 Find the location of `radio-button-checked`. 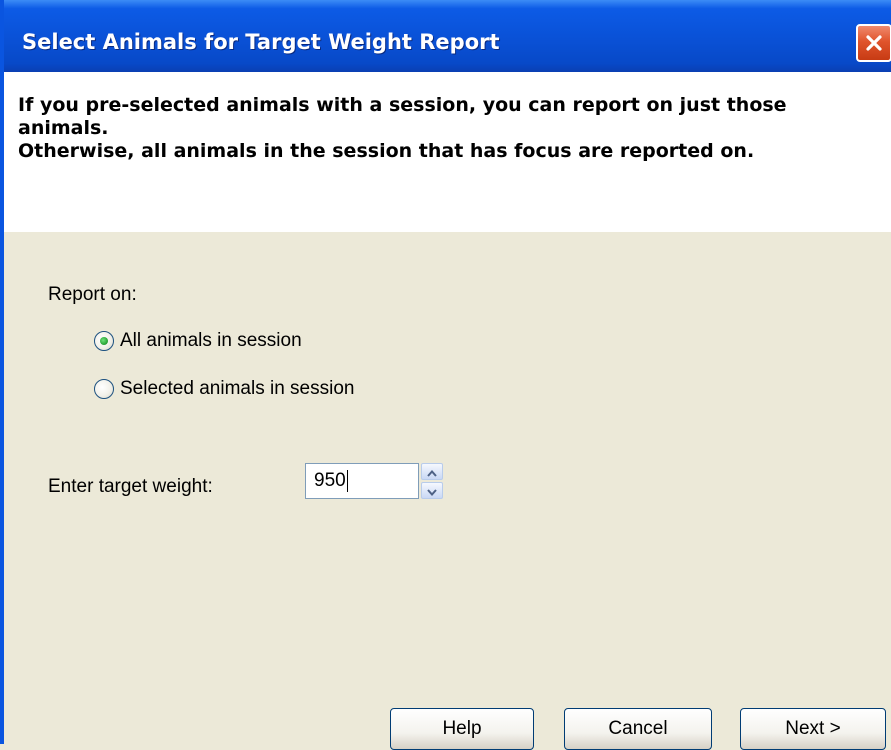

radio-button-checked is located at coordinates (104, 341).